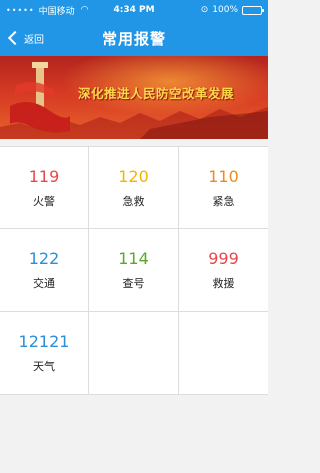 The width and height of the screenshot is (320, 473). I want to click on banner-slogan: 深化推进人民防空改革发展, so click(156, 93).